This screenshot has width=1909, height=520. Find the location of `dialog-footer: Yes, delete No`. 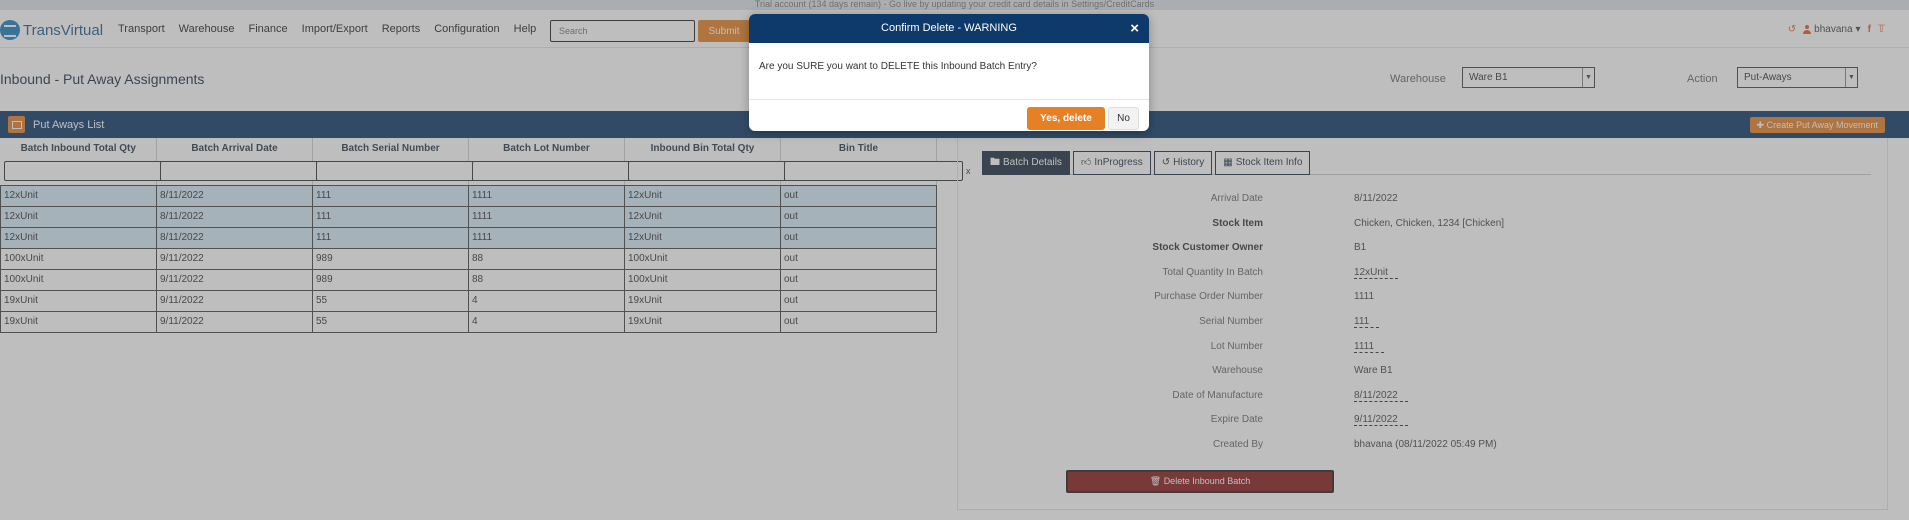

dialog-footer: Yes, delete No is located at coordinates (949, 115).